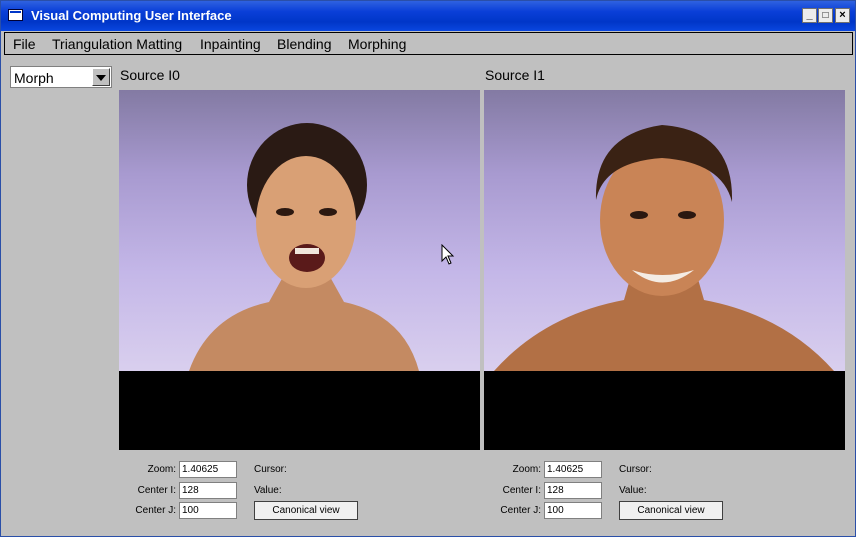 Image resolution: width=856 pixels, height=537 pixels. I want to click on menu-inpainting: Inpainting, so click(230, 44).